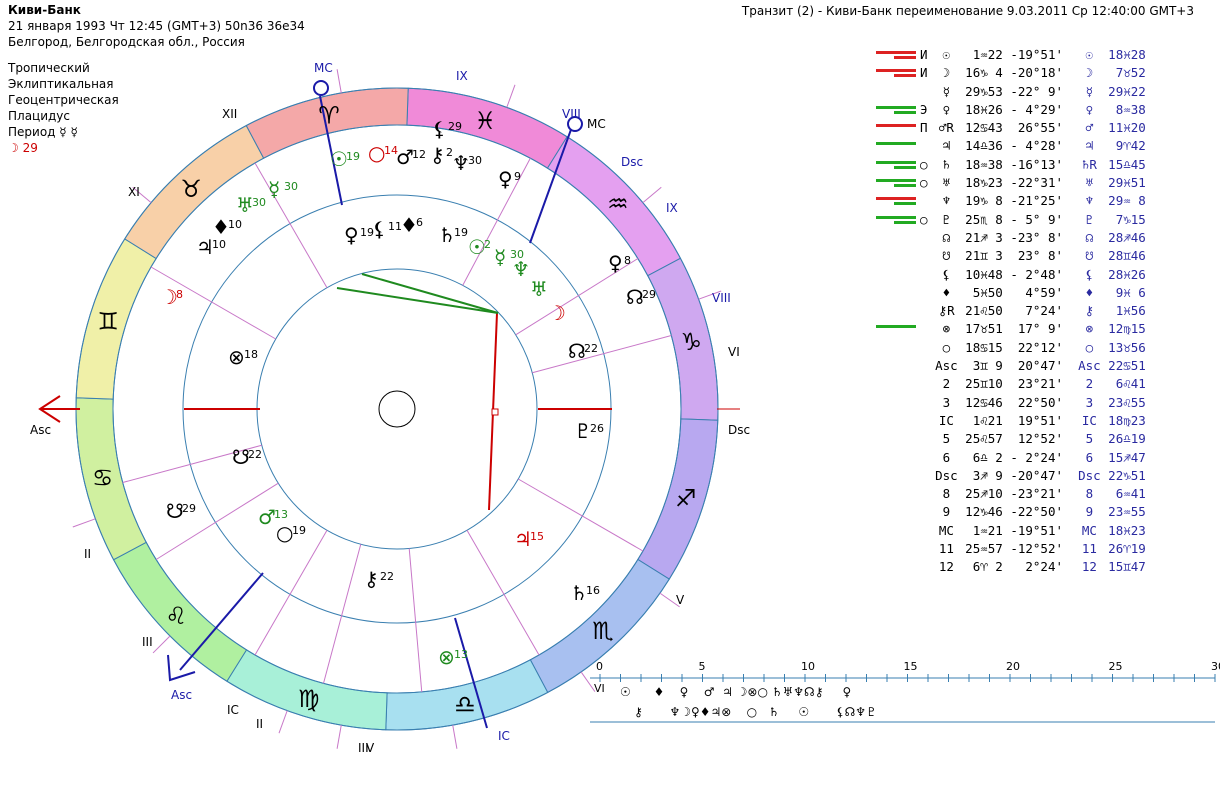 The width and height of the screenshot is (1220, 797). What do you see at coordinates (236, 357) in the screenshot?
I see `natal-planet-icon: ⊗` at bounding box center [236, 357].